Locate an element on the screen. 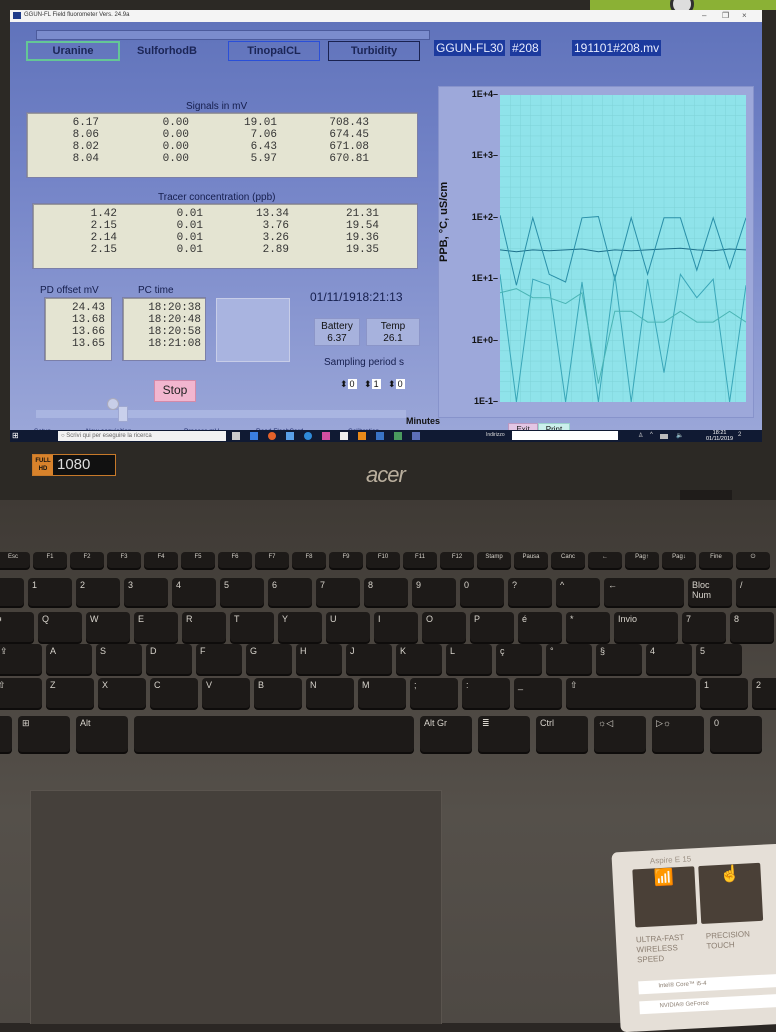 This screenshot has width=776, height=1032. key: M is located at coordinates (382, 693).